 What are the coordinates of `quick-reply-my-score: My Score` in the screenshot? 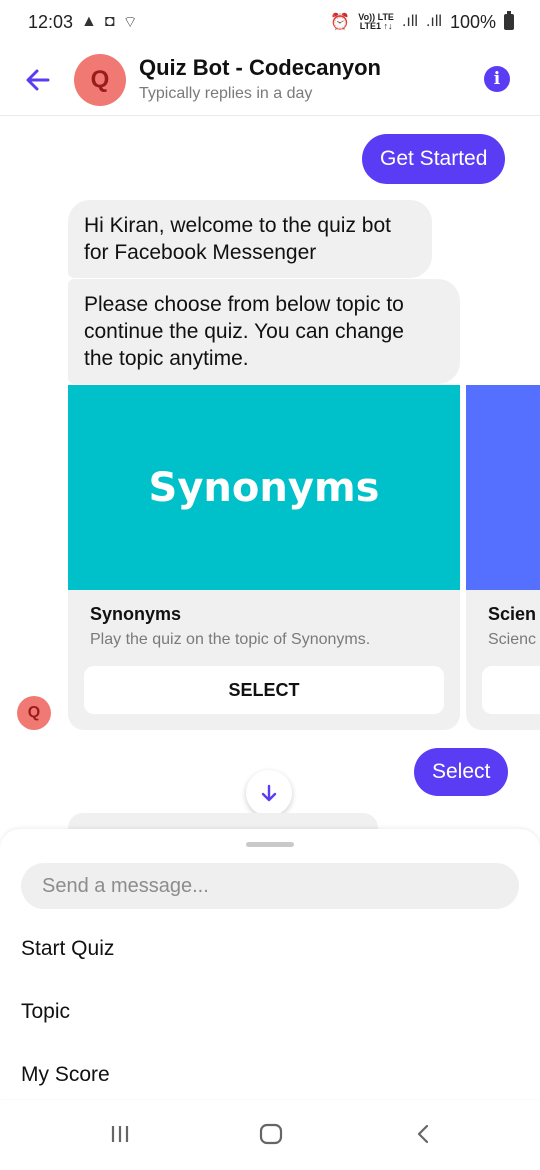 It's located at (65, 1075).